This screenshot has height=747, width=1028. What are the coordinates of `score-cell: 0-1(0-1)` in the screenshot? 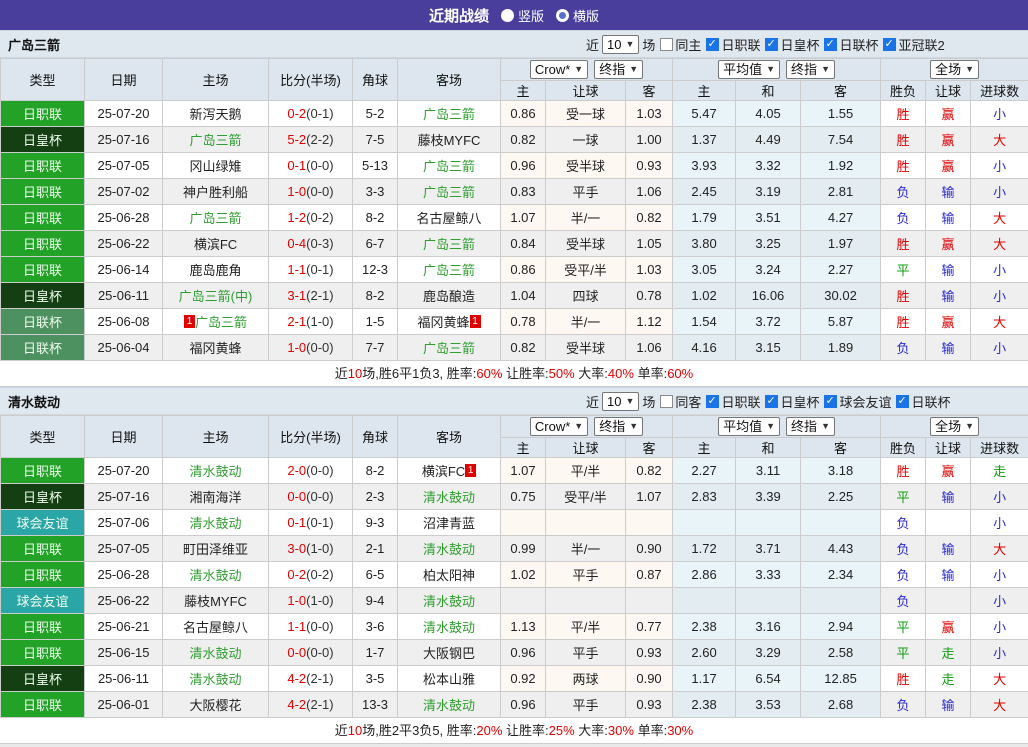 It's located at (311, 523).